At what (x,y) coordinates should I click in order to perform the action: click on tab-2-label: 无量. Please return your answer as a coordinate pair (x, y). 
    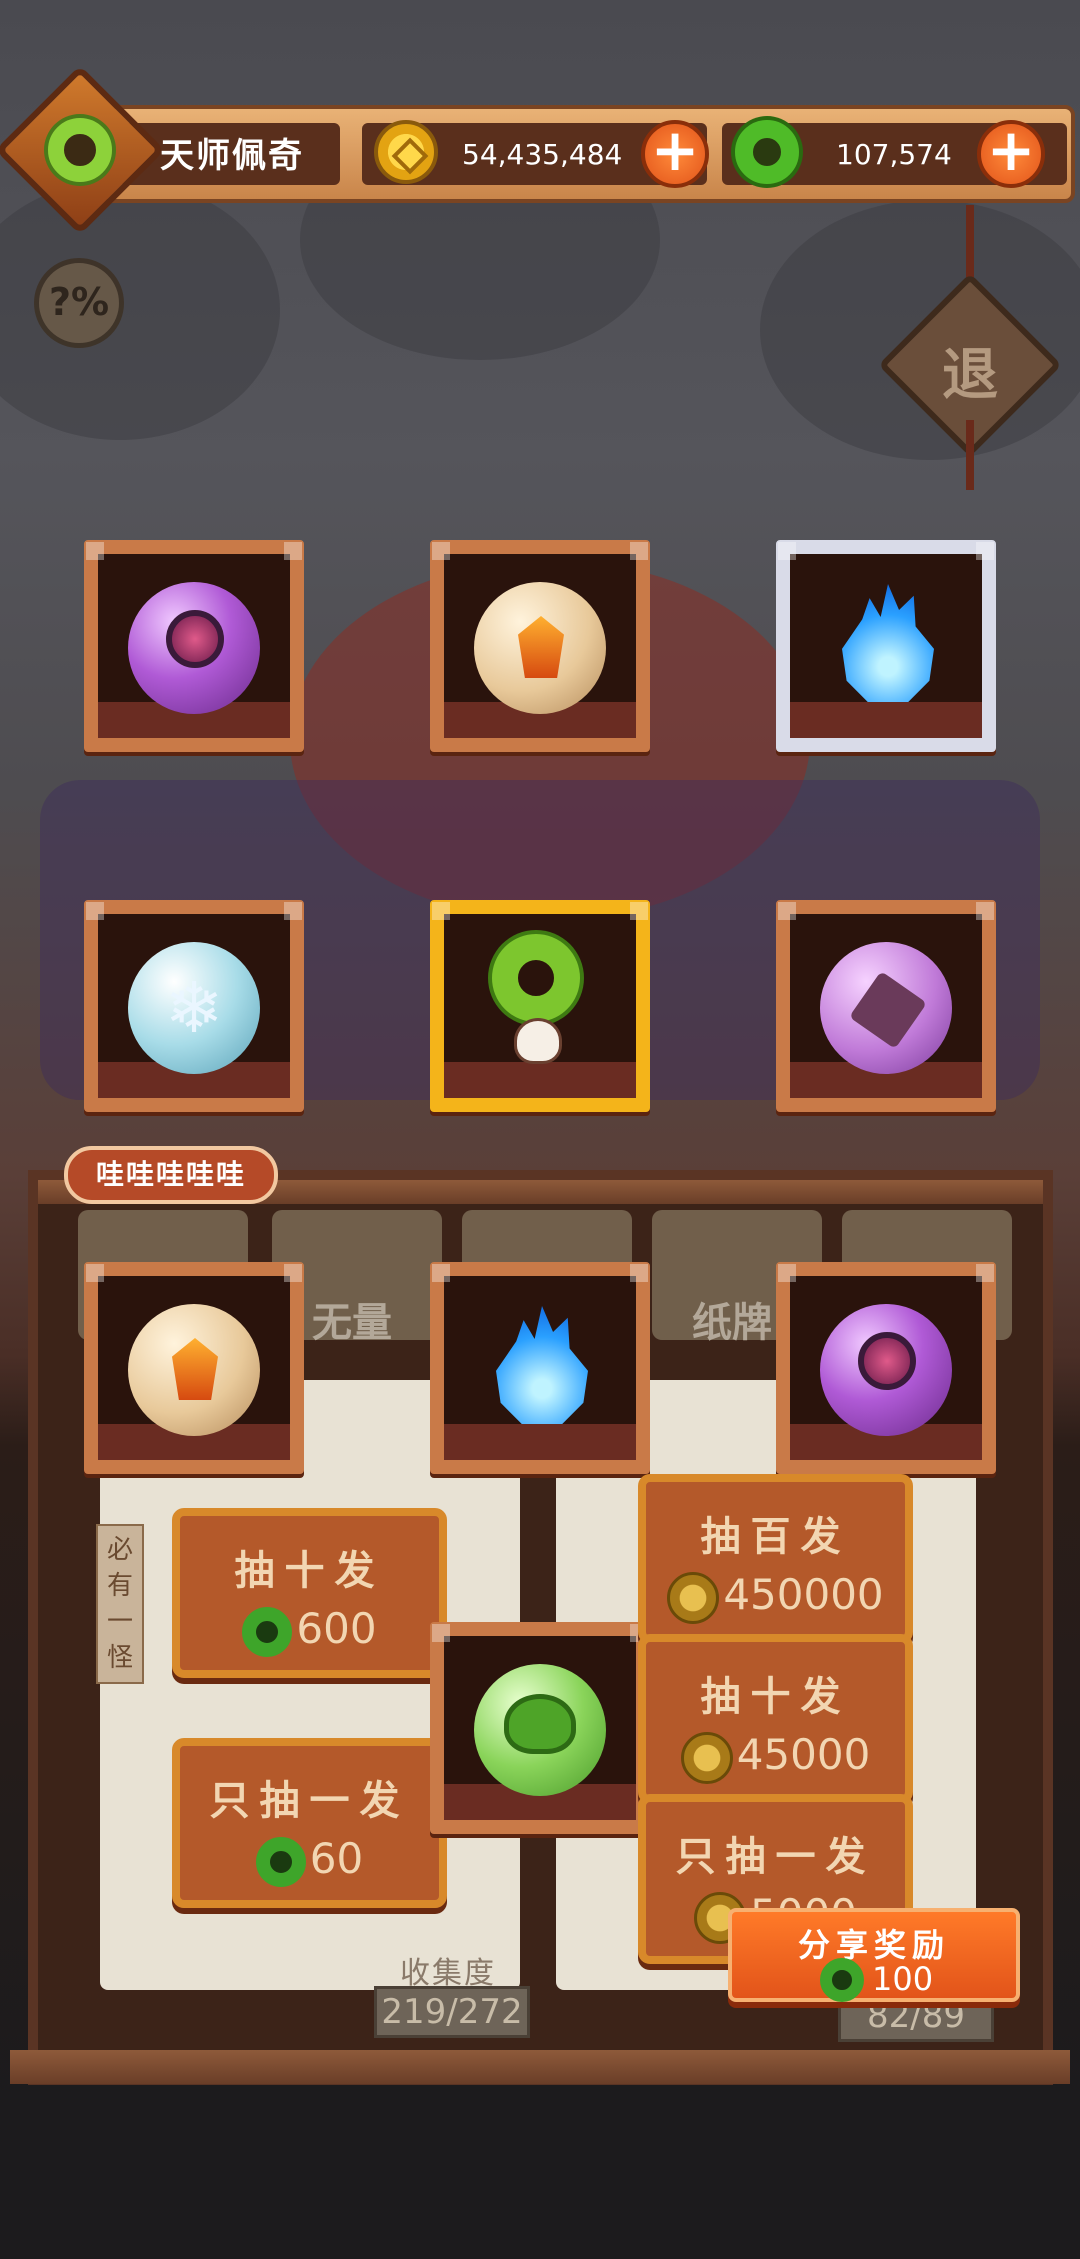
    Looking at the image, I should click on (352, 1323).